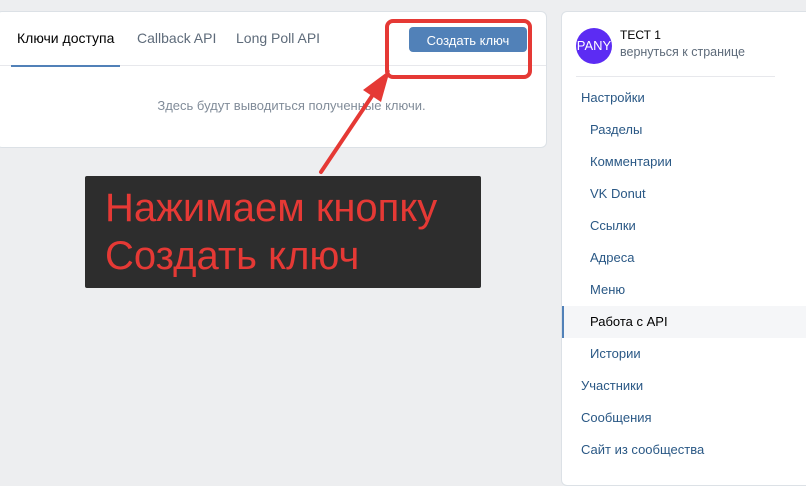  What do you see at coordinates (468, 39) in the screenshot?
I see `create-key-button: Создать ключ` at bounding box center [468, 39].